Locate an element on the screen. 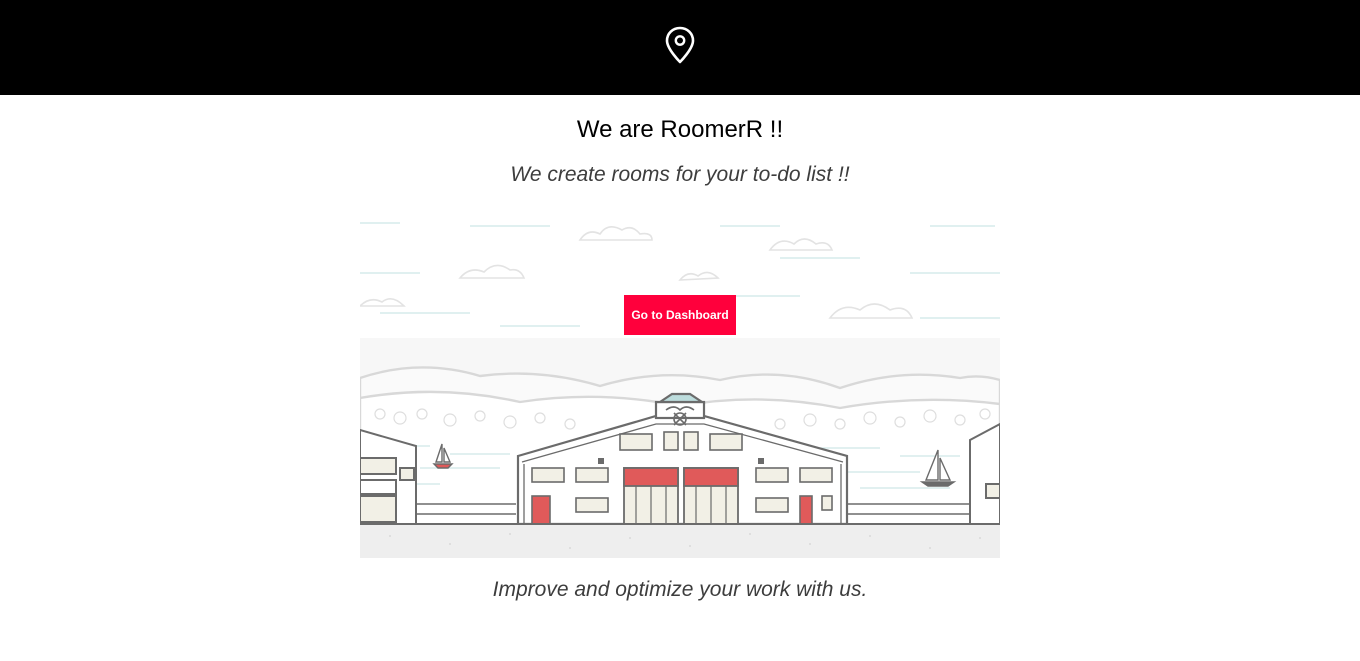  map-pin-icon is located at coordinates (680, 47).